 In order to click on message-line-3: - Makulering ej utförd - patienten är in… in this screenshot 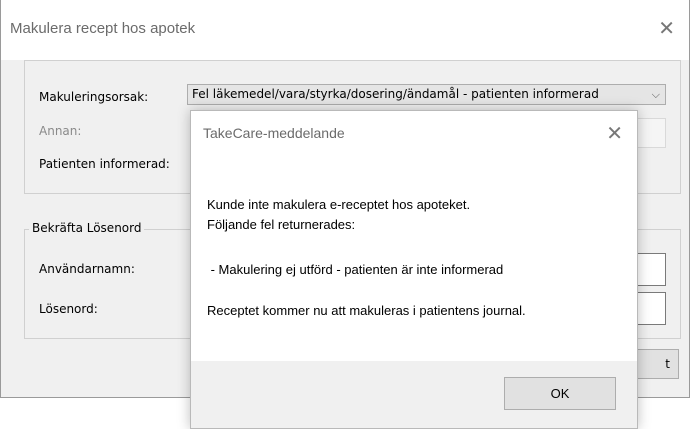, I will do `click(355, 269)`.